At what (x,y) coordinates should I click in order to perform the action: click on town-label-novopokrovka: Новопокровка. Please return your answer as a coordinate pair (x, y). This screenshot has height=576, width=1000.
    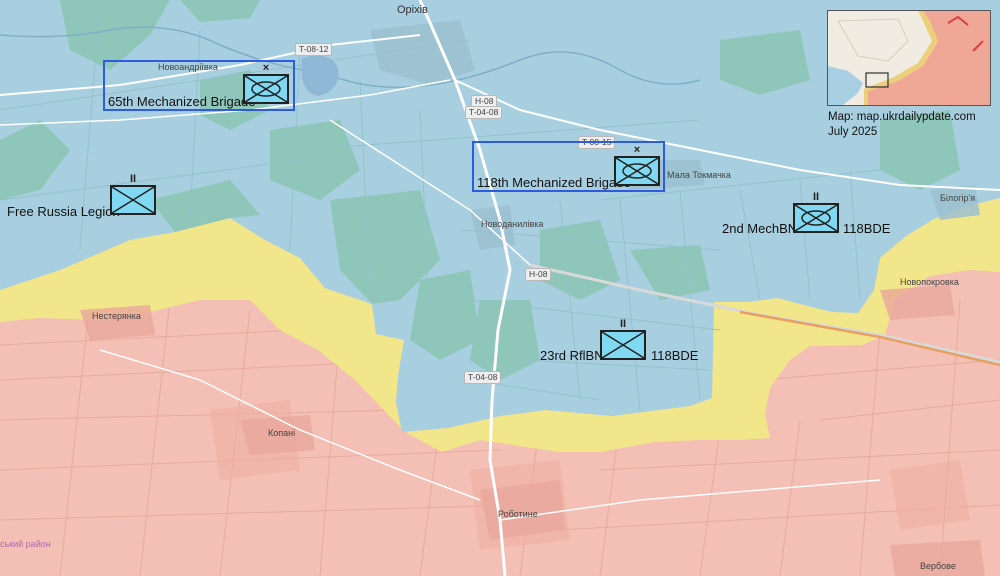
    Looking at the image, I should click on (929, 282).